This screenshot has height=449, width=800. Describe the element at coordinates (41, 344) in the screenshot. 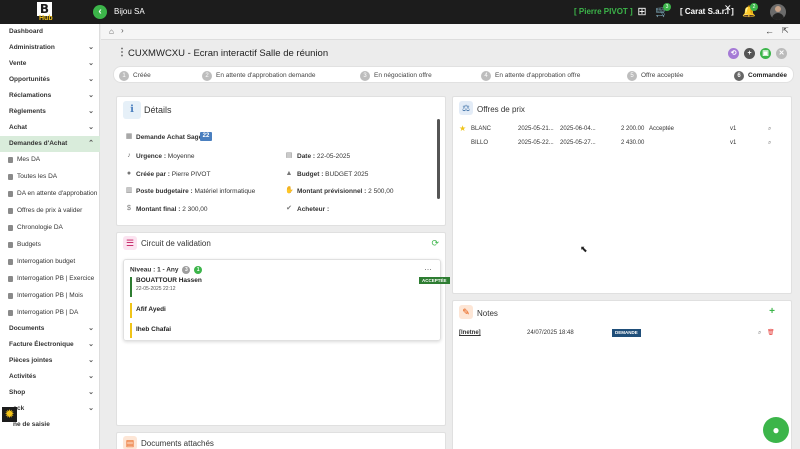

I see `sidebar-item-label: Facture Électronique` at that location.